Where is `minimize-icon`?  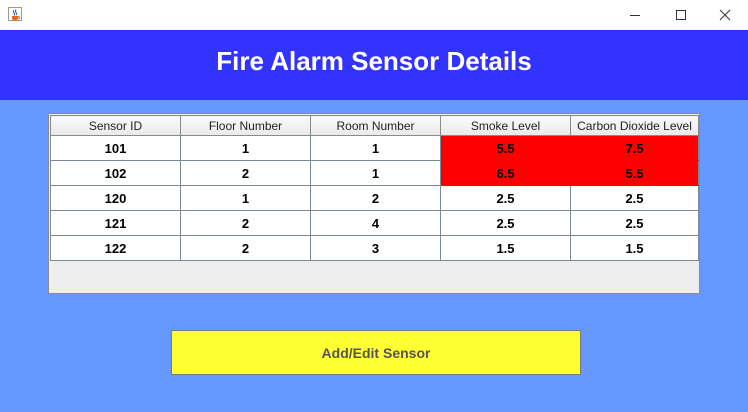
minimize-icon is located at coordinates (635, 15).